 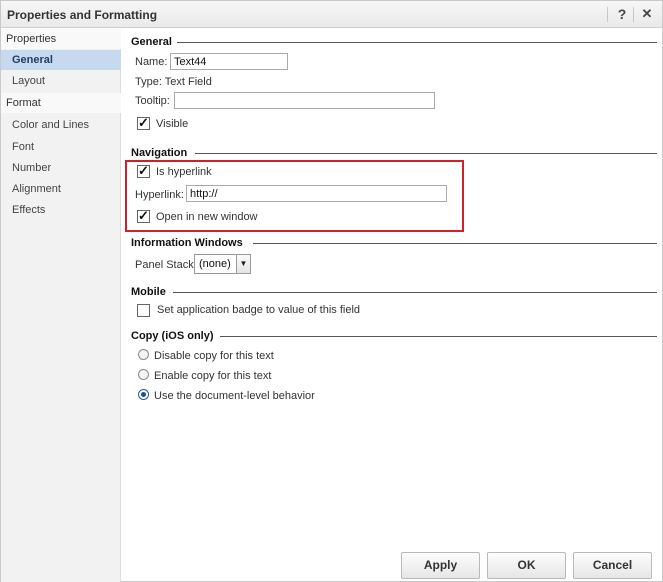 What do you see at coordinates (143, 354) in the screenshot?
I see `radio-disable-copy` at bounding box center [143, 354].